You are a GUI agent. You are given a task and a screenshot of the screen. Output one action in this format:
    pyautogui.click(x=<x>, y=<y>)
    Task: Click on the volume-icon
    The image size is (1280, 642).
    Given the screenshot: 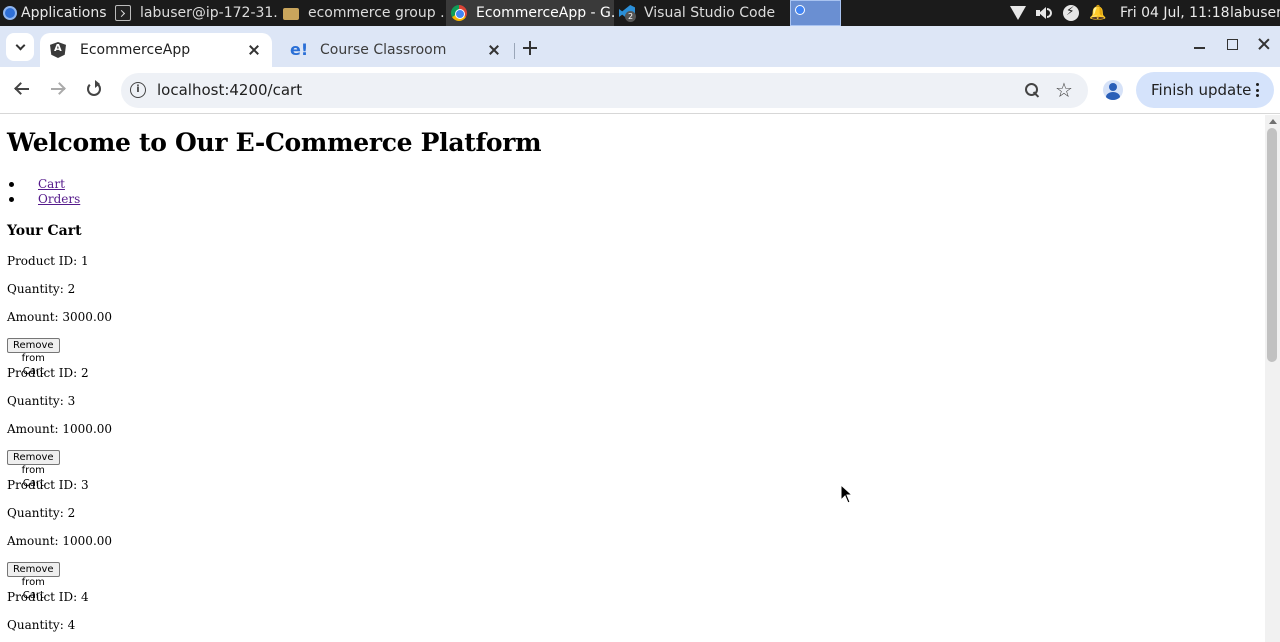 What is the action you would take?
    pyautogui.click(x=1043, y=13)
    